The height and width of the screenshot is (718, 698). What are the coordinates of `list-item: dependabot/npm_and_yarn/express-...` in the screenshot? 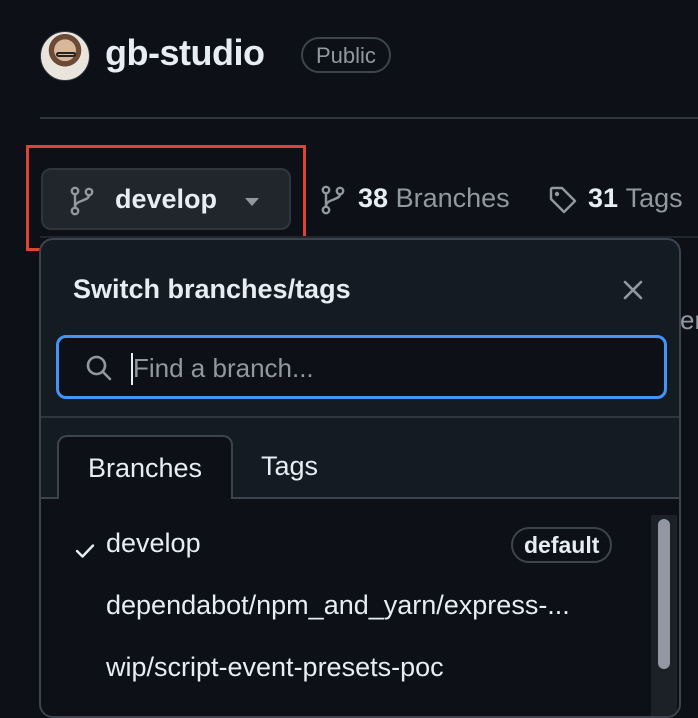 It's located at (341, 592).